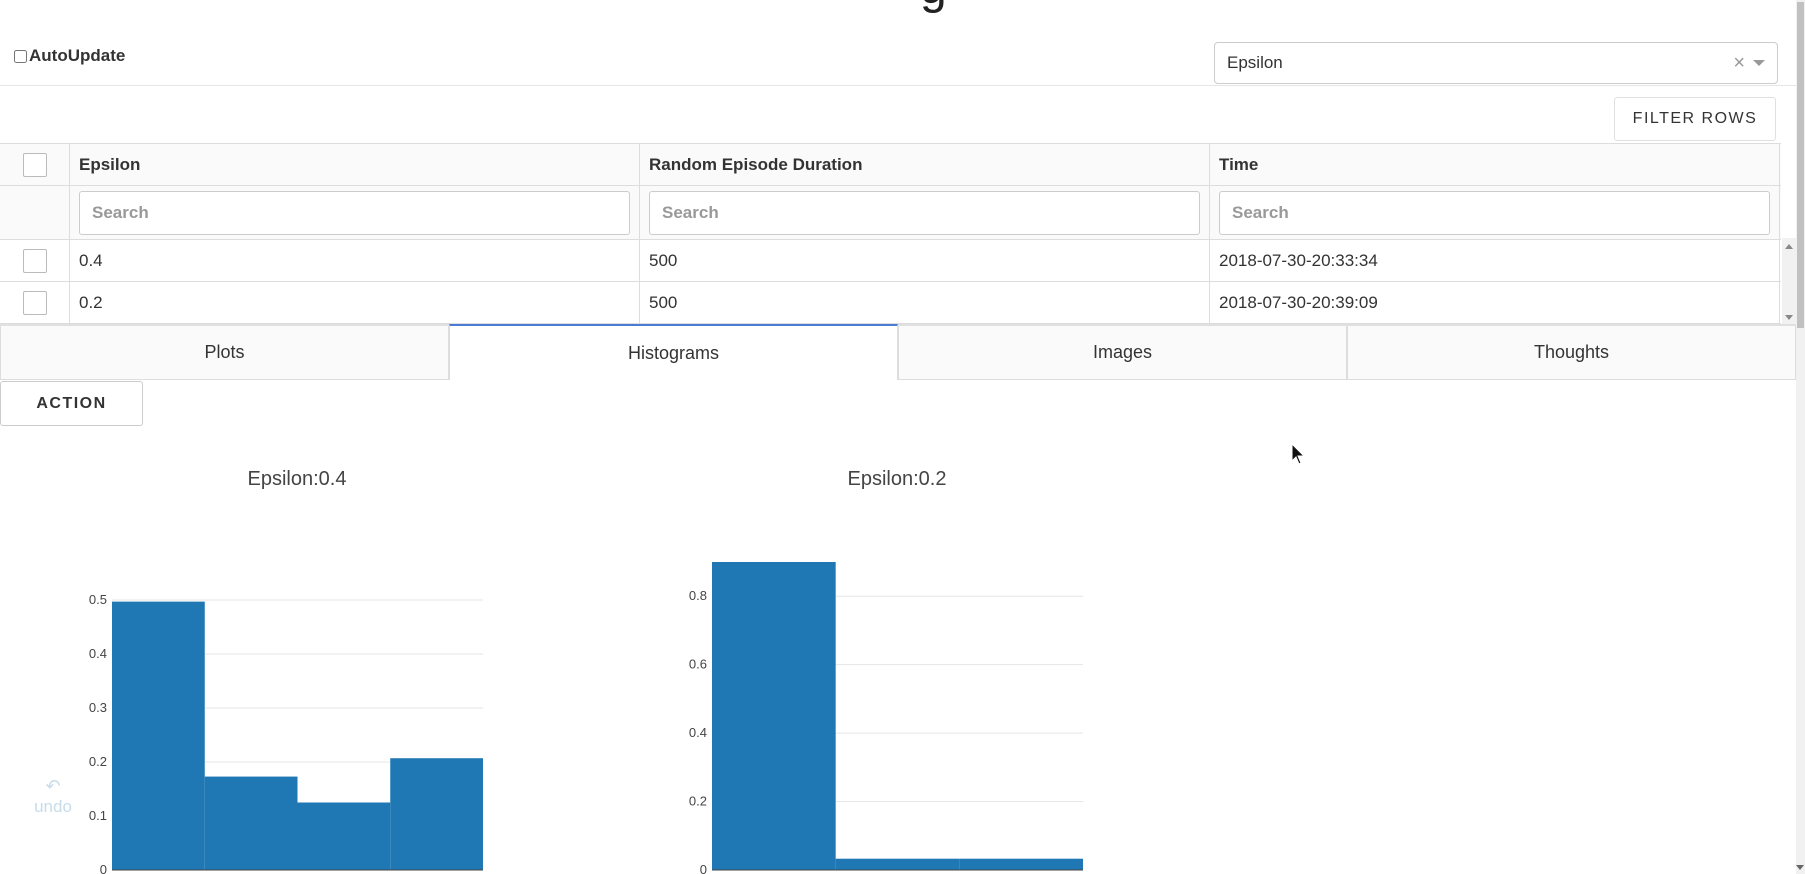 The width and height of the screenshot is (1805, 874). I want to click on undo-button: ↶ undo, so click(53, 796).